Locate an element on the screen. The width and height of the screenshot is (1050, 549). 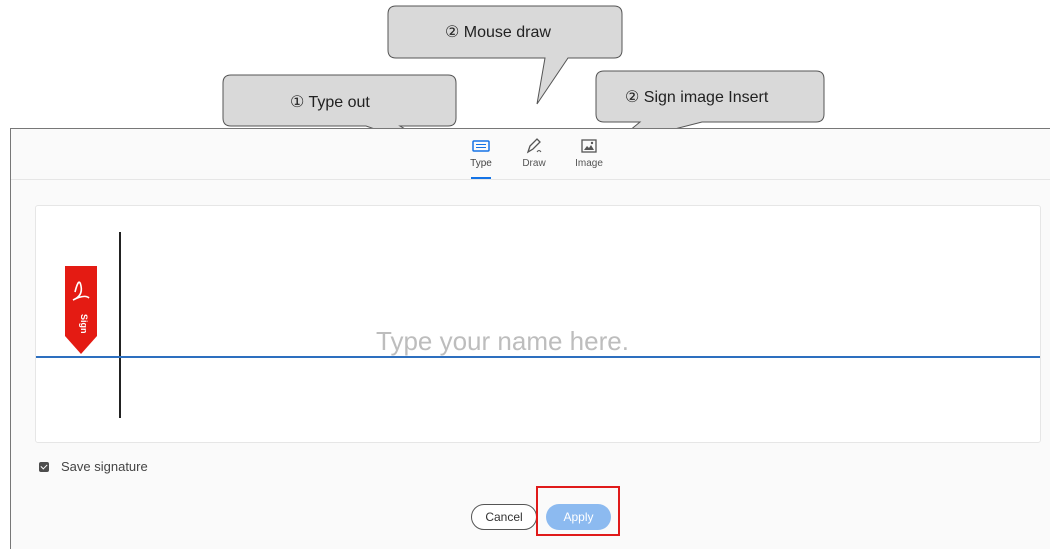
keyboard-icon is located at coordinates (481, 146).